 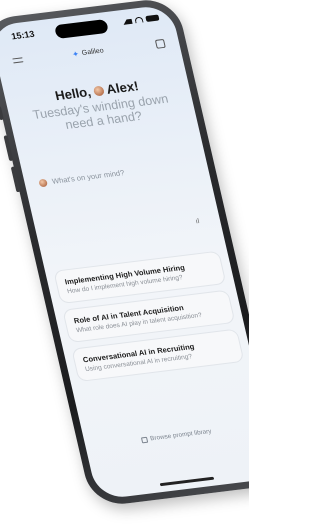 I want to click on cellular-signal-icon, so click(x=127, y=21).